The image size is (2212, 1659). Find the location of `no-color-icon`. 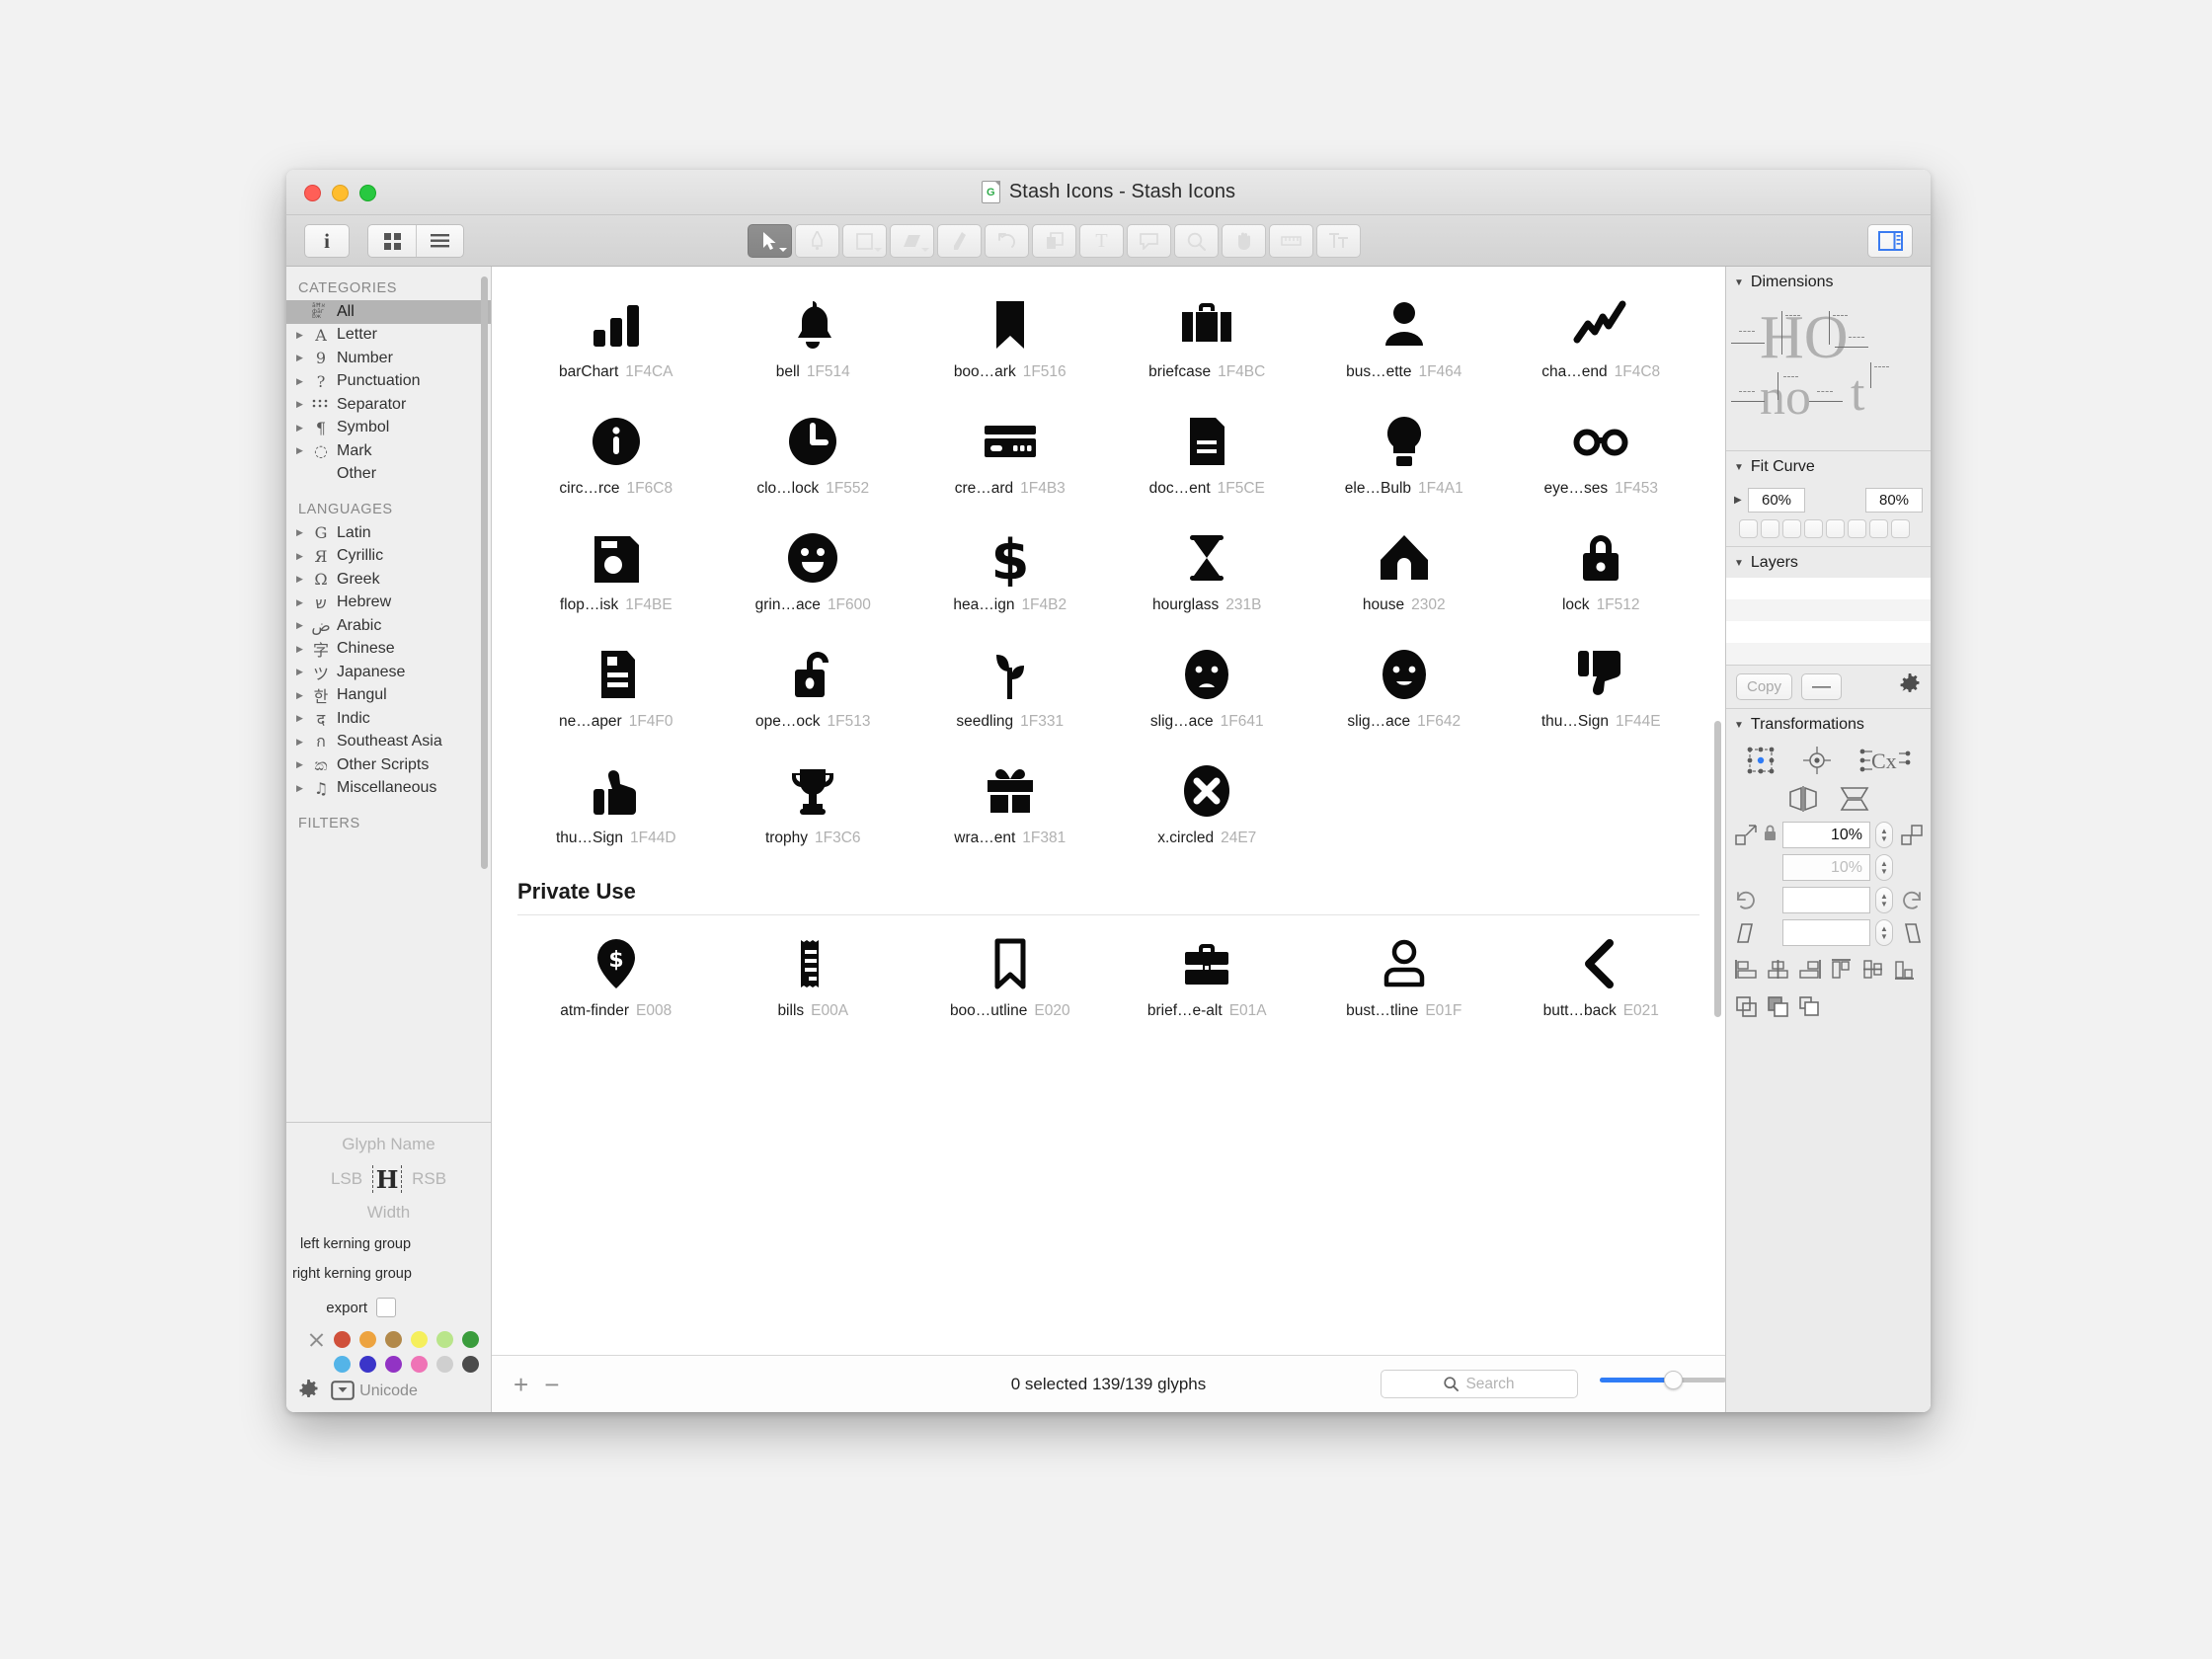

no-color-icon is located at coordinates (317, 1340).